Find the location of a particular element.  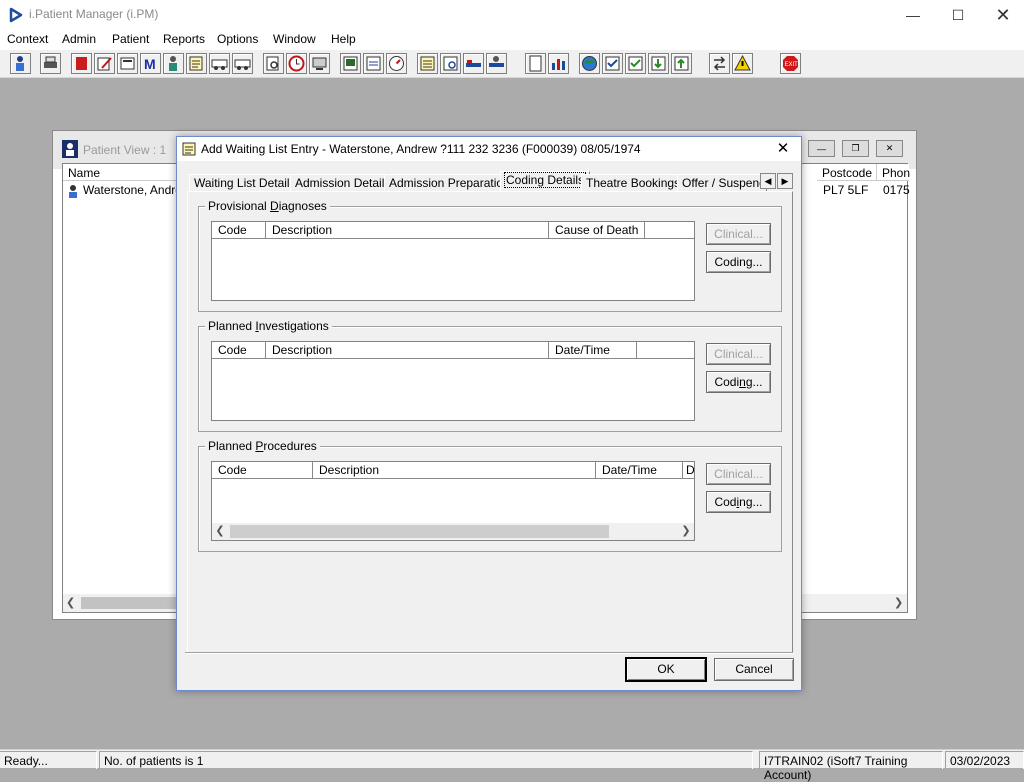

pv-close-button: ✕ is located at coordinates (889, 148).